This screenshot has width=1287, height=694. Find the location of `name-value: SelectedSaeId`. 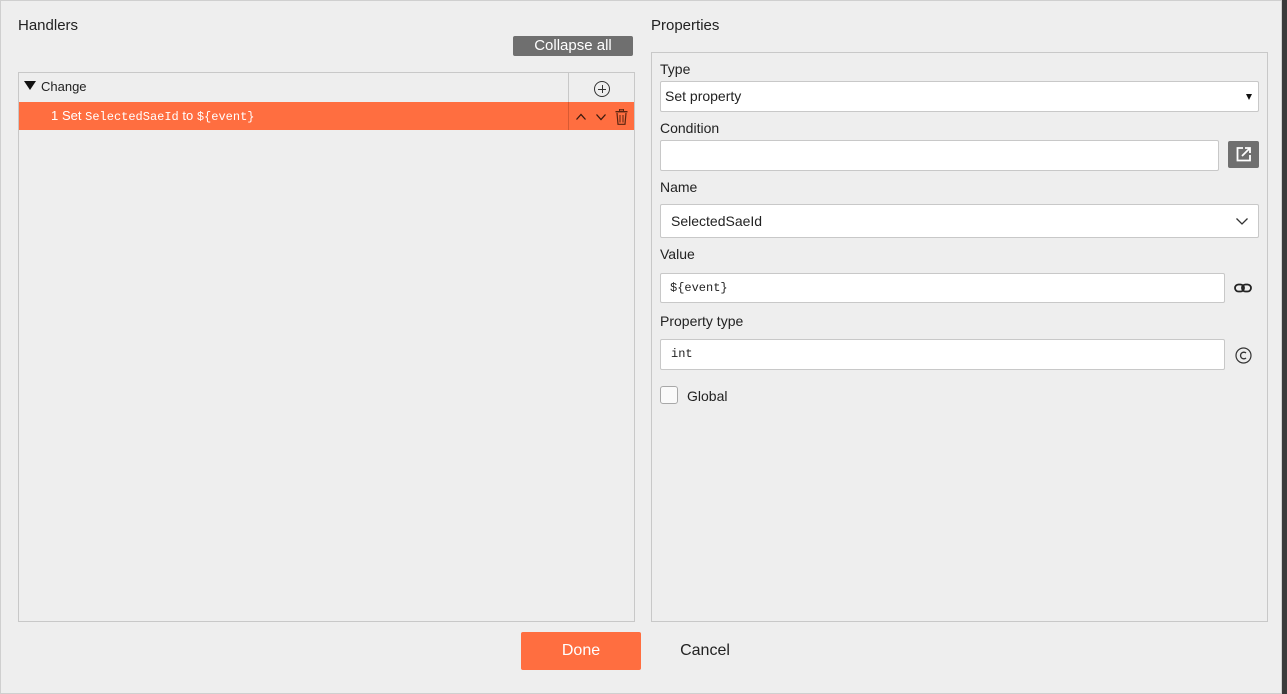

name-value: SelectedSaeId is located at coordinates (717, 221).